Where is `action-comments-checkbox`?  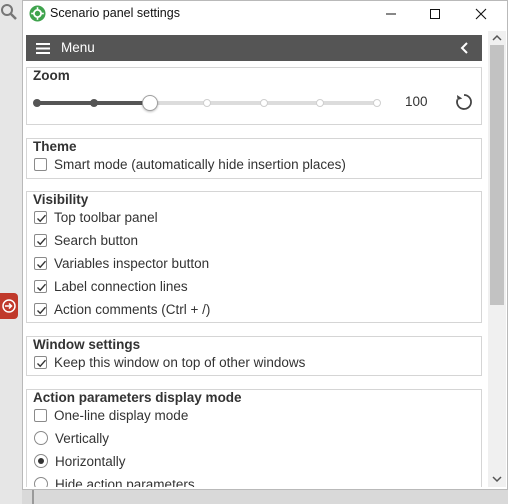 action-comments-checkbox is located at coordinates (40, 309).